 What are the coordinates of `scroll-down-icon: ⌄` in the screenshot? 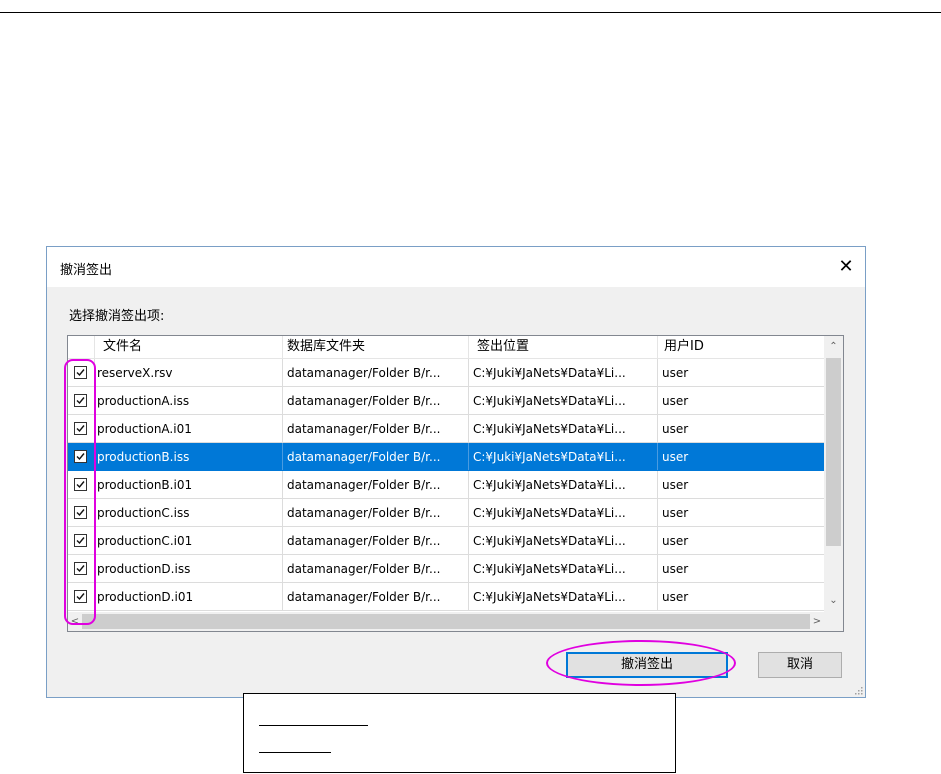 It's located at (833, 601).